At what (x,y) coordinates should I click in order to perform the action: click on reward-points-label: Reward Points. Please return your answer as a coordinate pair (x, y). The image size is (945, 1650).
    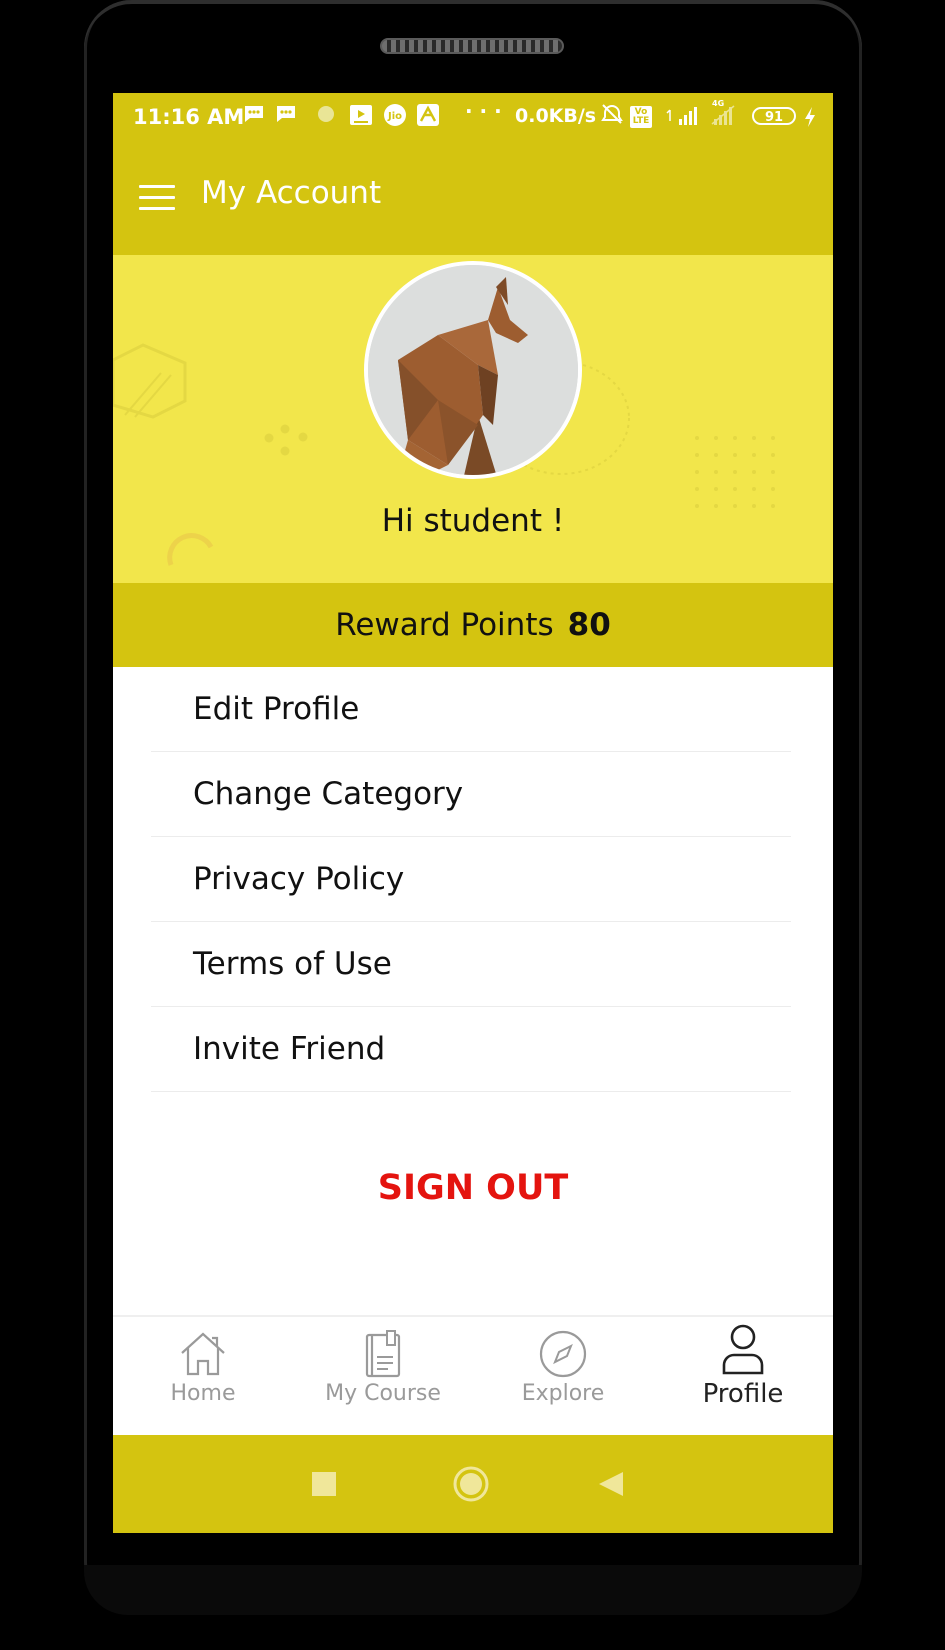
    Looking at the image, I should click on (444, 625).